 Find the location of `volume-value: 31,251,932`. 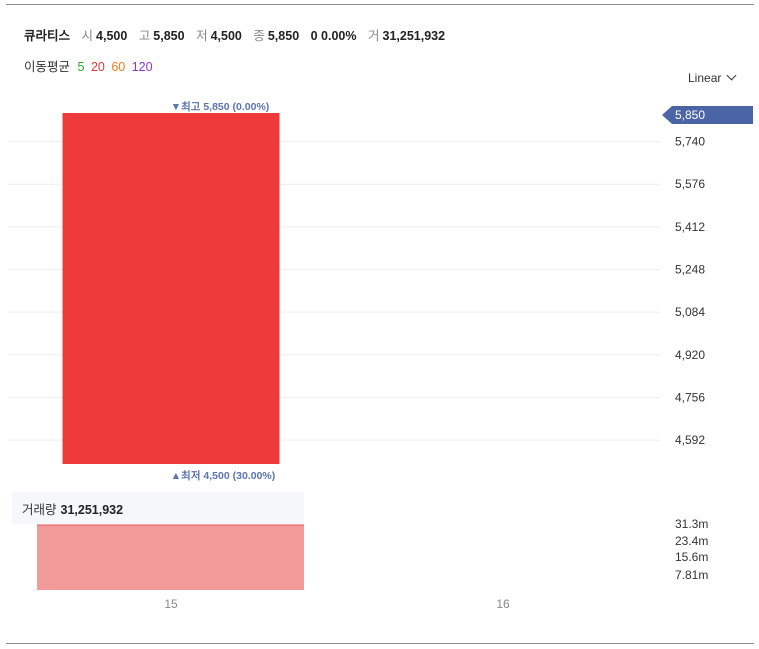

volume-value: 31,251,932 is located at coordinates (92, 510).